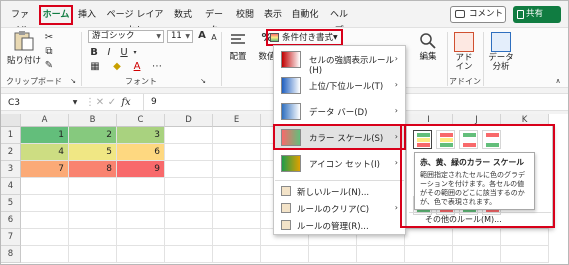 The width and height of the screenshot is (569, 265). I want to click on row-header: 8, so click(11, 254).